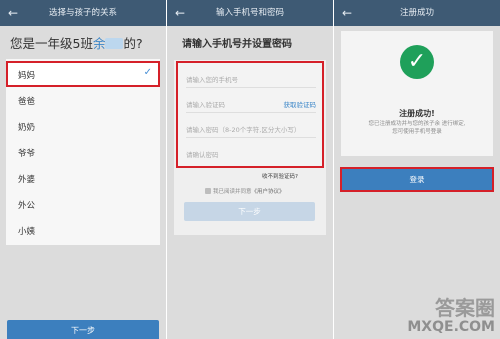  I want to click on phone-field: 请输入您的手机号, so click(251, 78).